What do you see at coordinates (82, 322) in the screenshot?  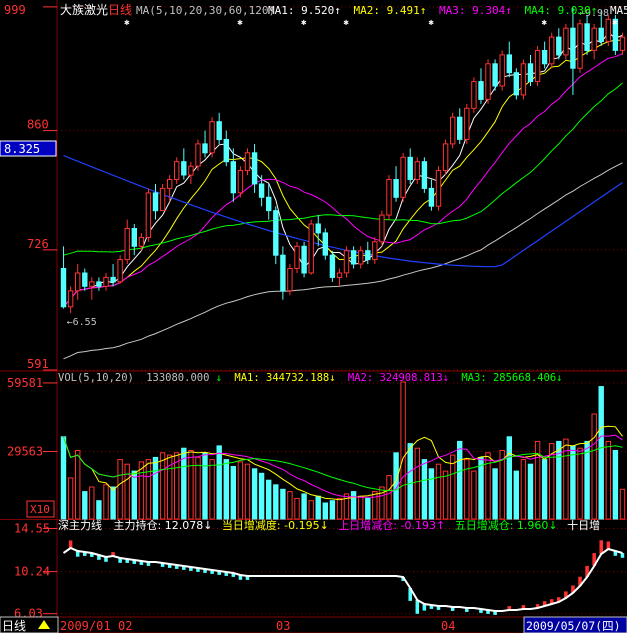 I see `low-price-note: ←6.55` at bounding box center [82, 322].